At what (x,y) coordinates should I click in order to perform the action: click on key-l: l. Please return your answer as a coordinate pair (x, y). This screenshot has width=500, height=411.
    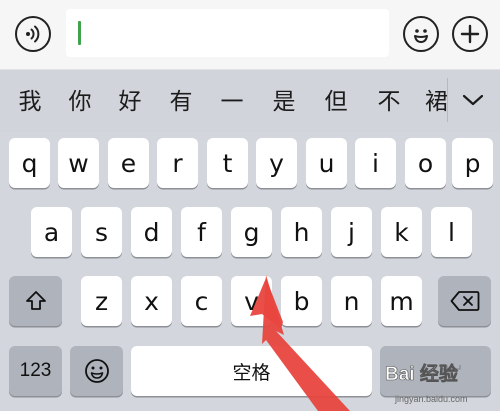
    Looking at the image, I should click on (451, 232).